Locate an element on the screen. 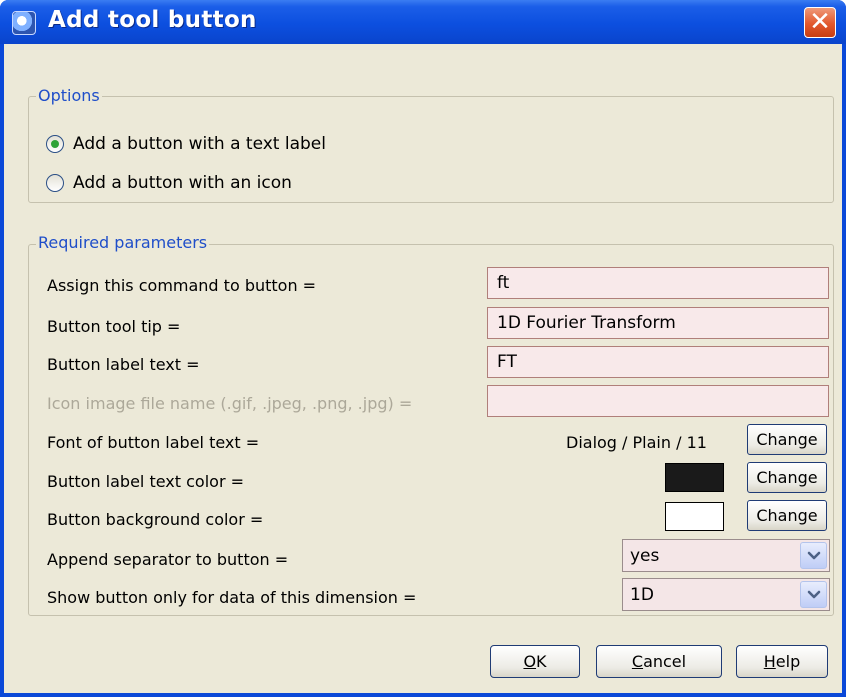 The width and height of the screenshot is (846, 697). dimension-value: 1D is located at coordinates (642, 595).